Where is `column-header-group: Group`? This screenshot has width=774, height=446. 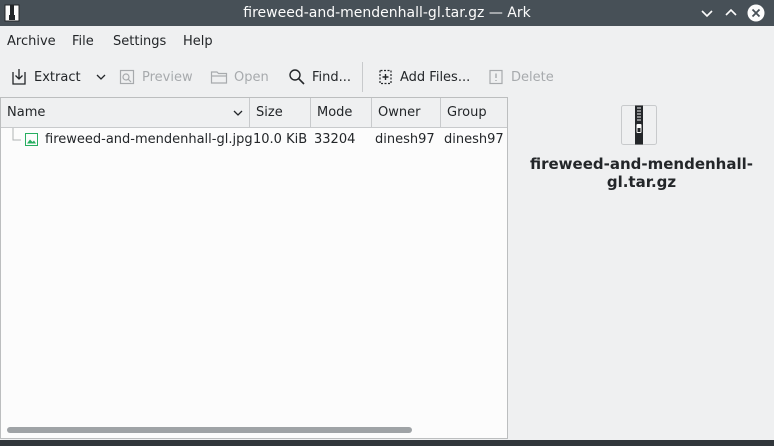 column-header-group: Group is located at coordinates (474, 112).